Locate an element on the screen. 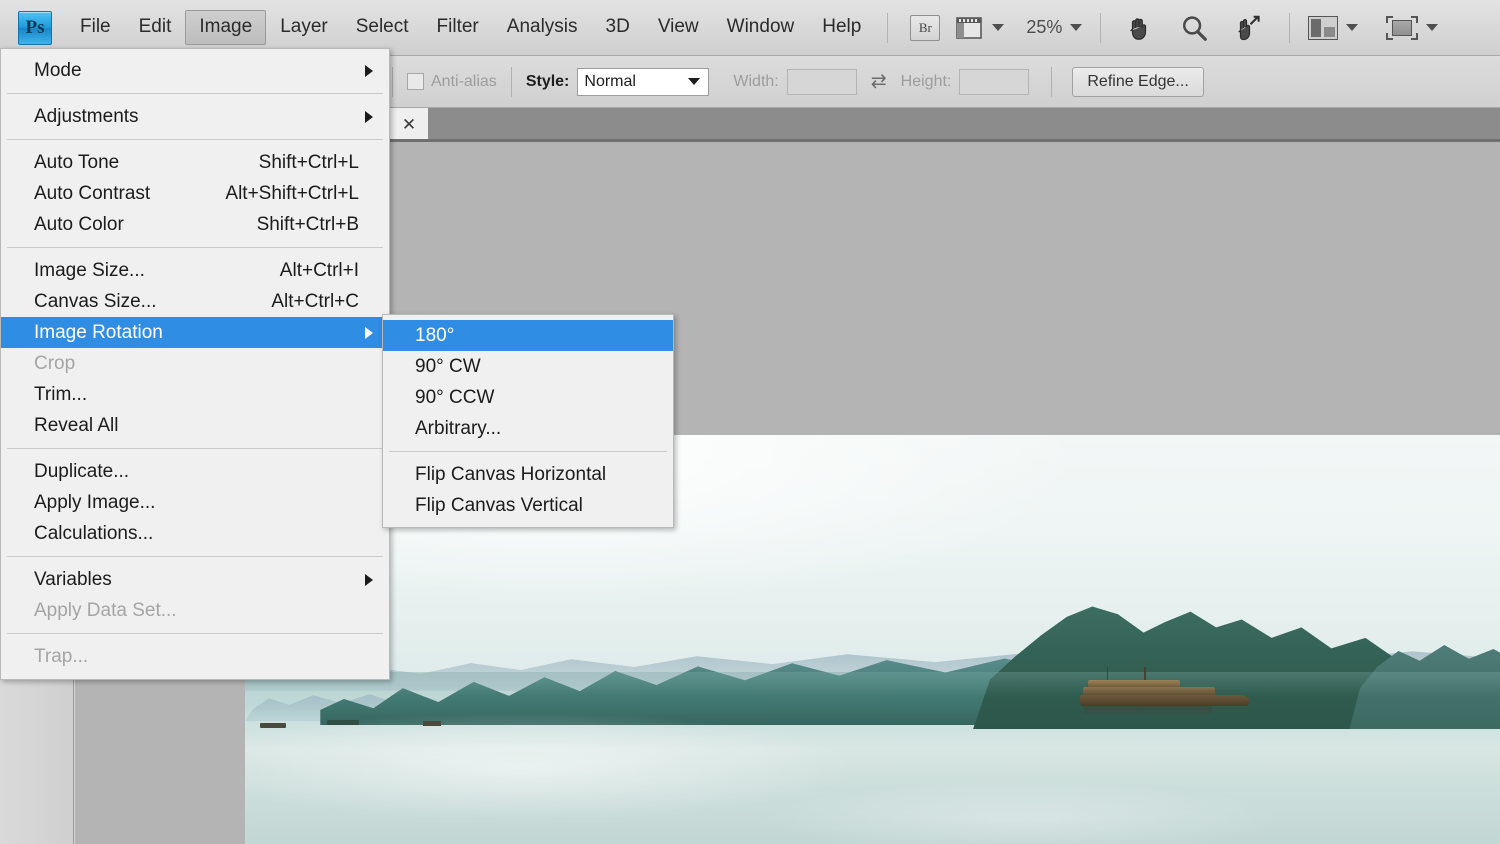 The height and width of the screenshot is (844, 1500). hand-tool-icon is located at coordinates (1138, 28).